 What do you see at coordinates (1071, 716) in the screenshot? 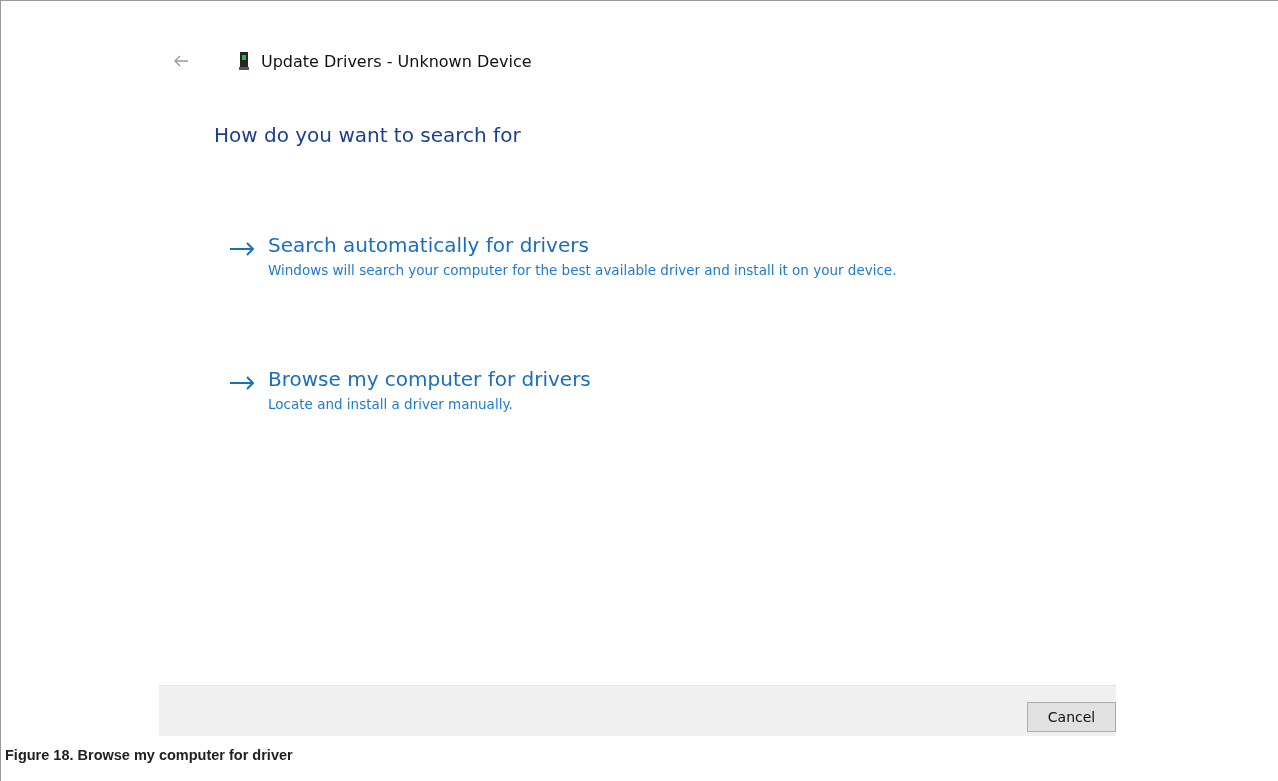
I see `cancel-button: Cancel` at bounding box center [1071, 716].